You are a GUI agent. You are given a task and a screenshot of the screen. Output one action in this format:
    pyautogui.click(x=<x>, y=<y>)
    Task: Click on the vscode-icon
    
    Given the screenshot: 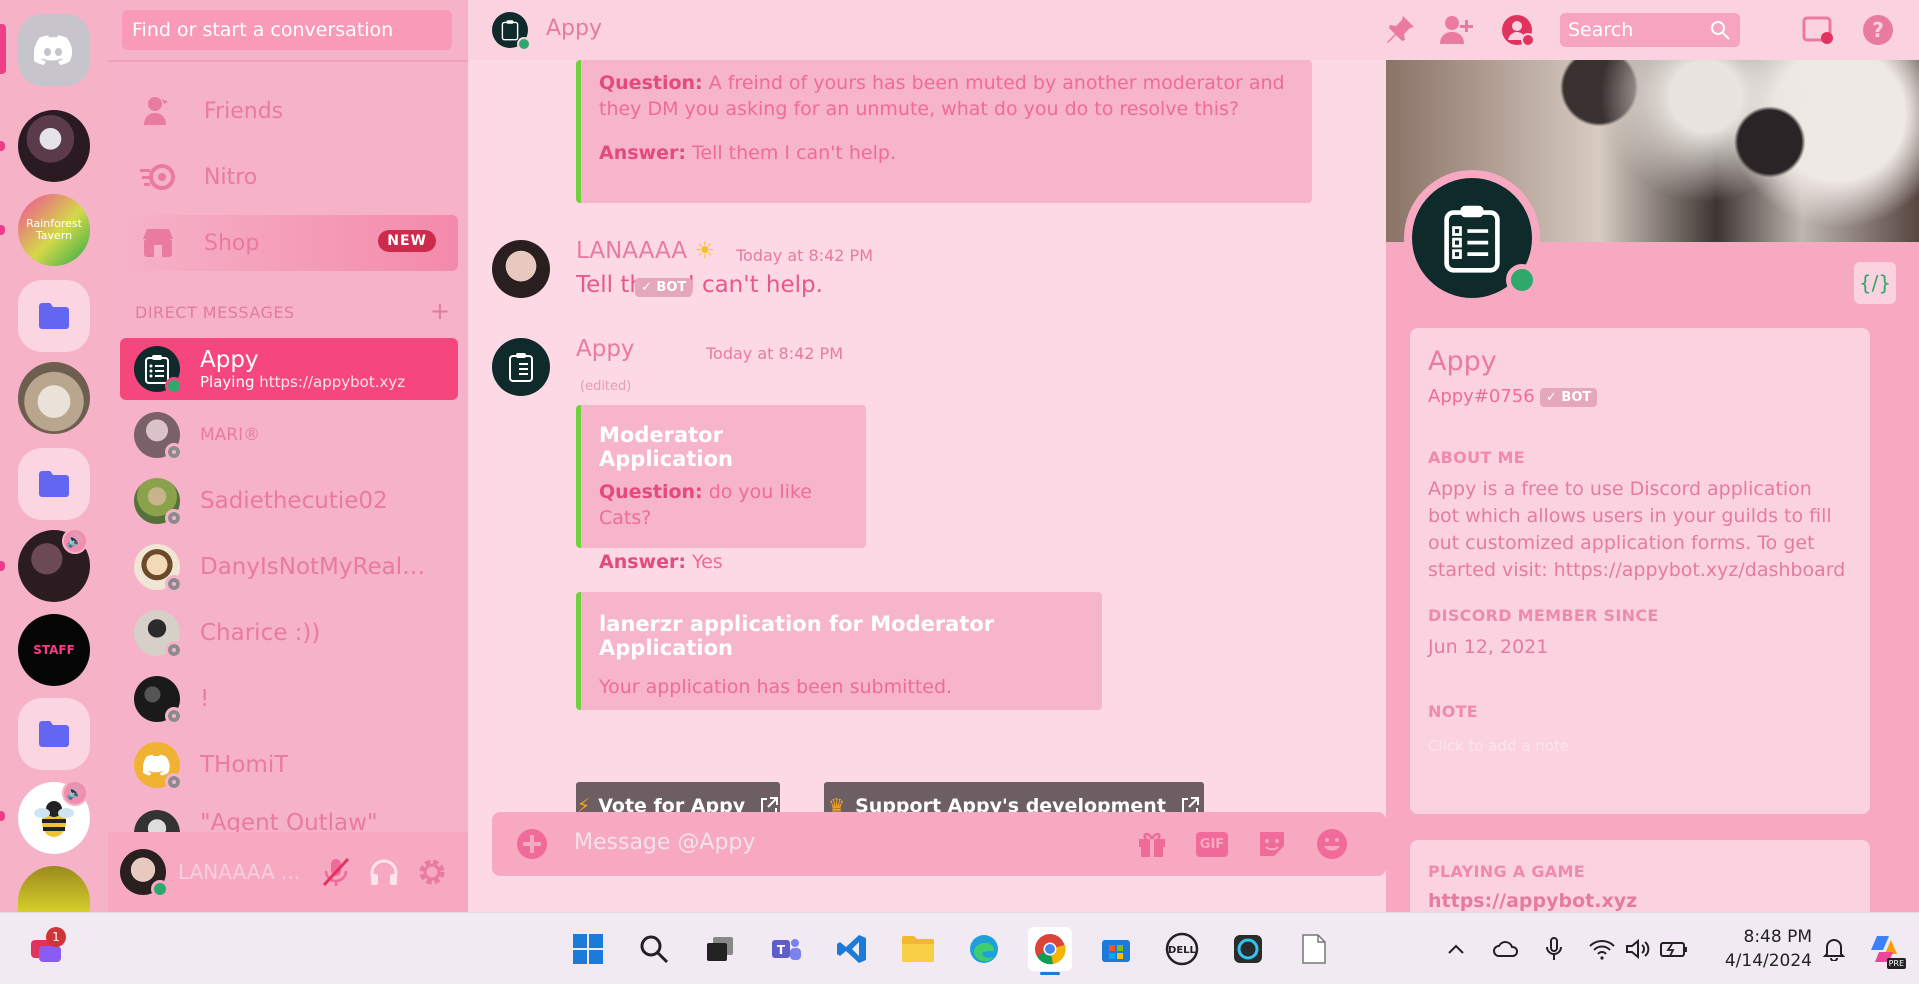 What is the action you would take?
    pyautogui.click(x=852, y=949)
    